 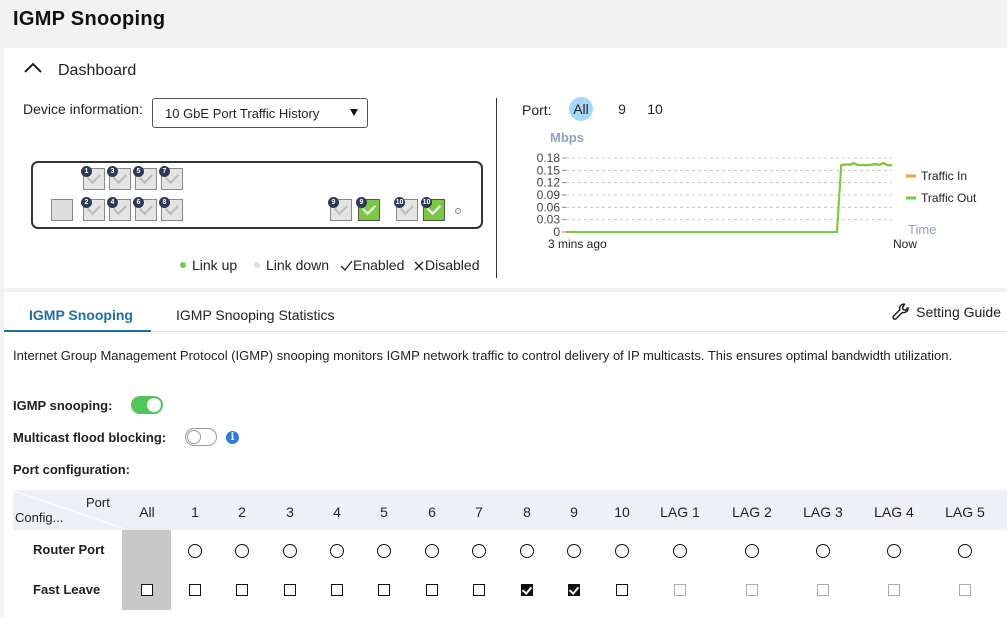 What do you see at coordinates (372, 265) in the screenshot?
I see `legend-enabled: Enabled` at bounding box center [372, 265].